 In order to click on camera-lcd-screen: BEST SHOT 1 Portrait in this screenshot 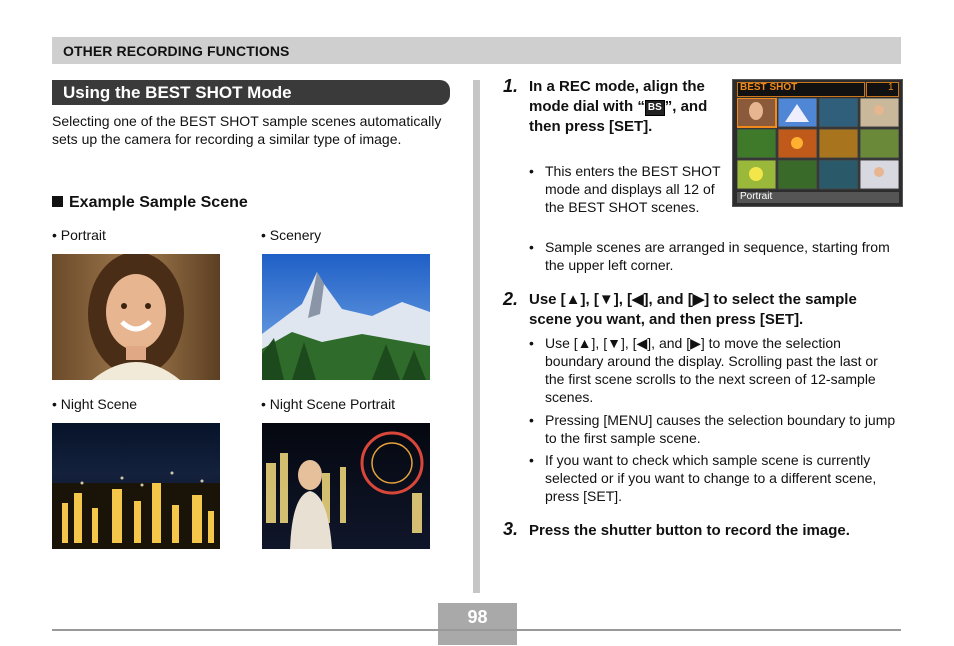, I will do `click(817, 143)`.